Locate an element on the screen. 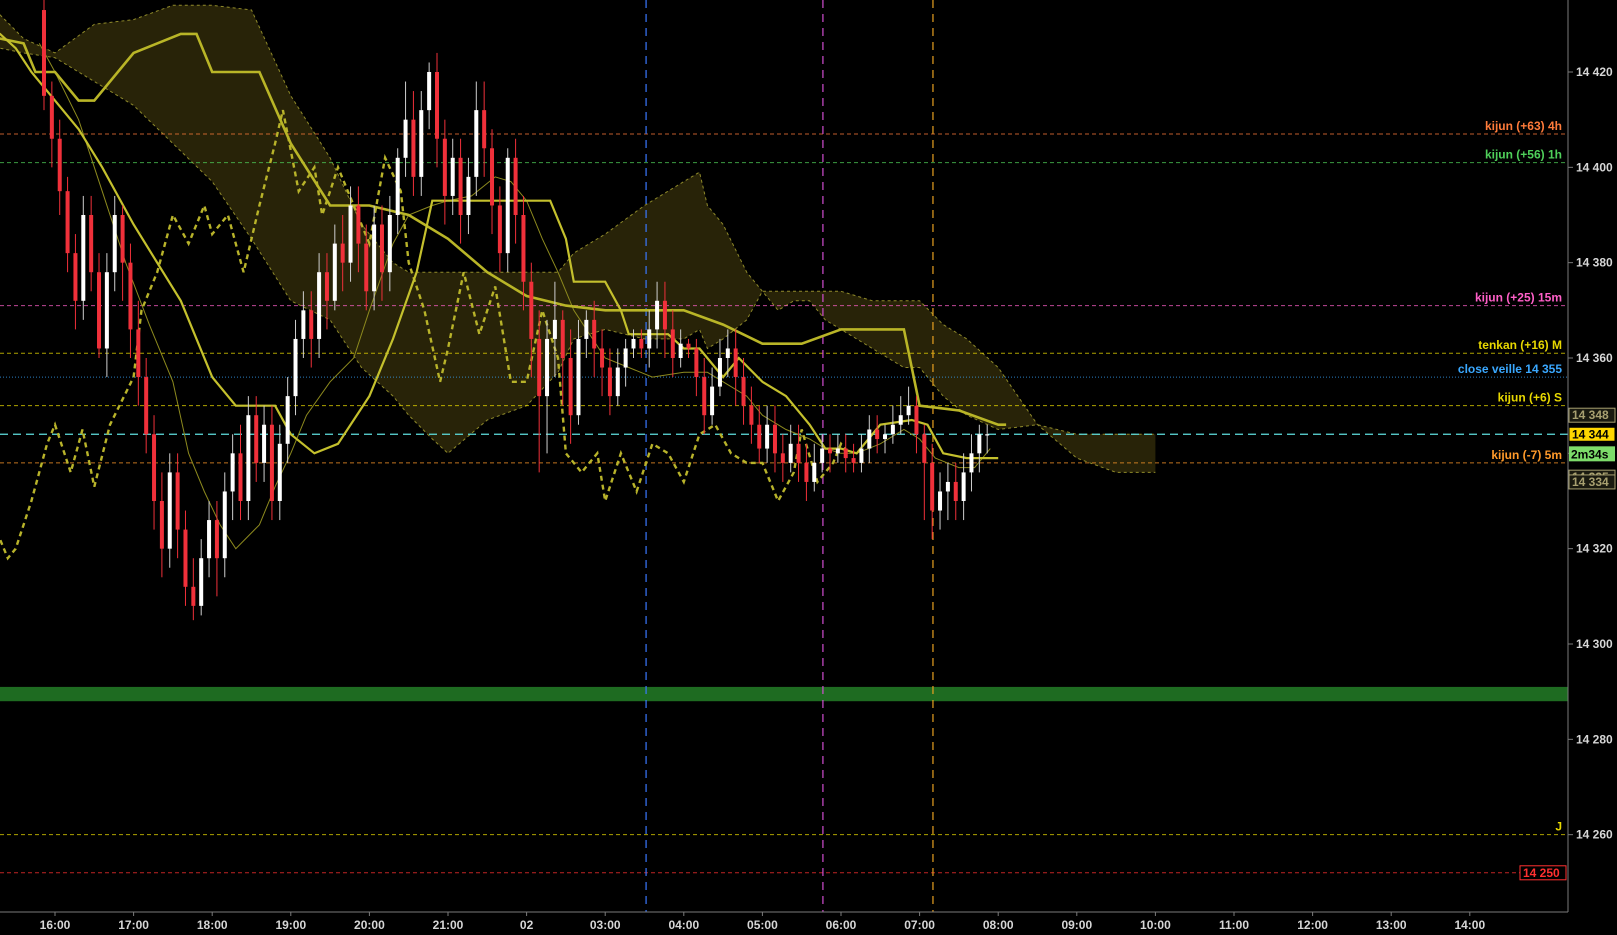 The height and width of the screenshot is (935, 1617). x-tick-label-7: 03:00 is located at coordinates (605, 925).